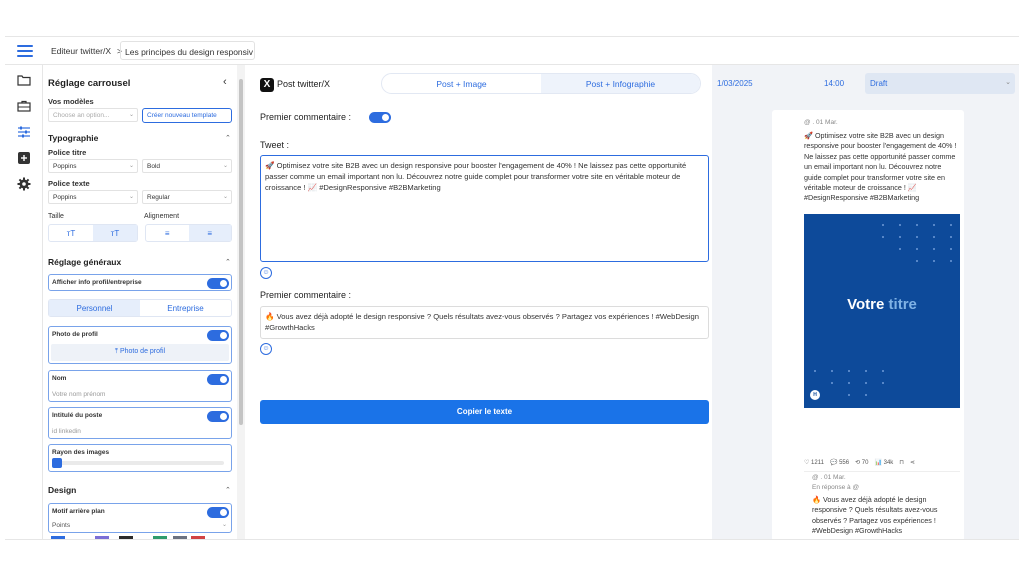 The image size is (1024, 576). Describe the element at coordinates (306, 295) in the screenshot. I see `comment-label: Premier commentaire :` at that location.